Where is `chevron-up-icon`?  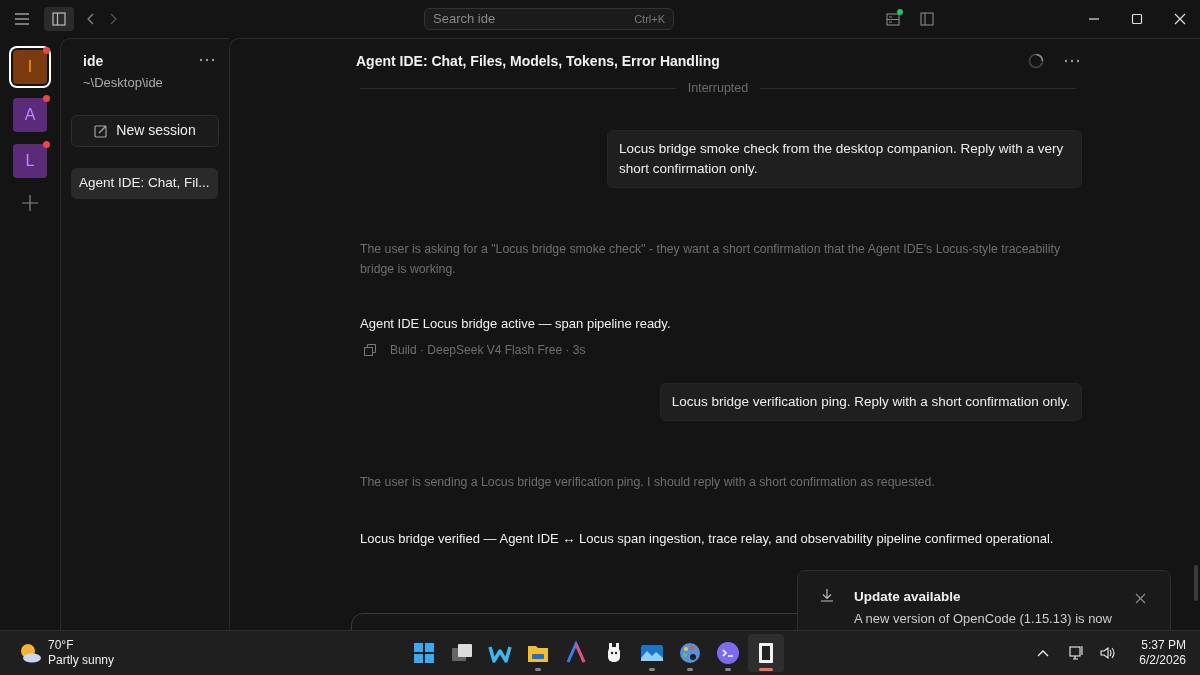
chevron-up-icon is located at coordinates (1043, 653).